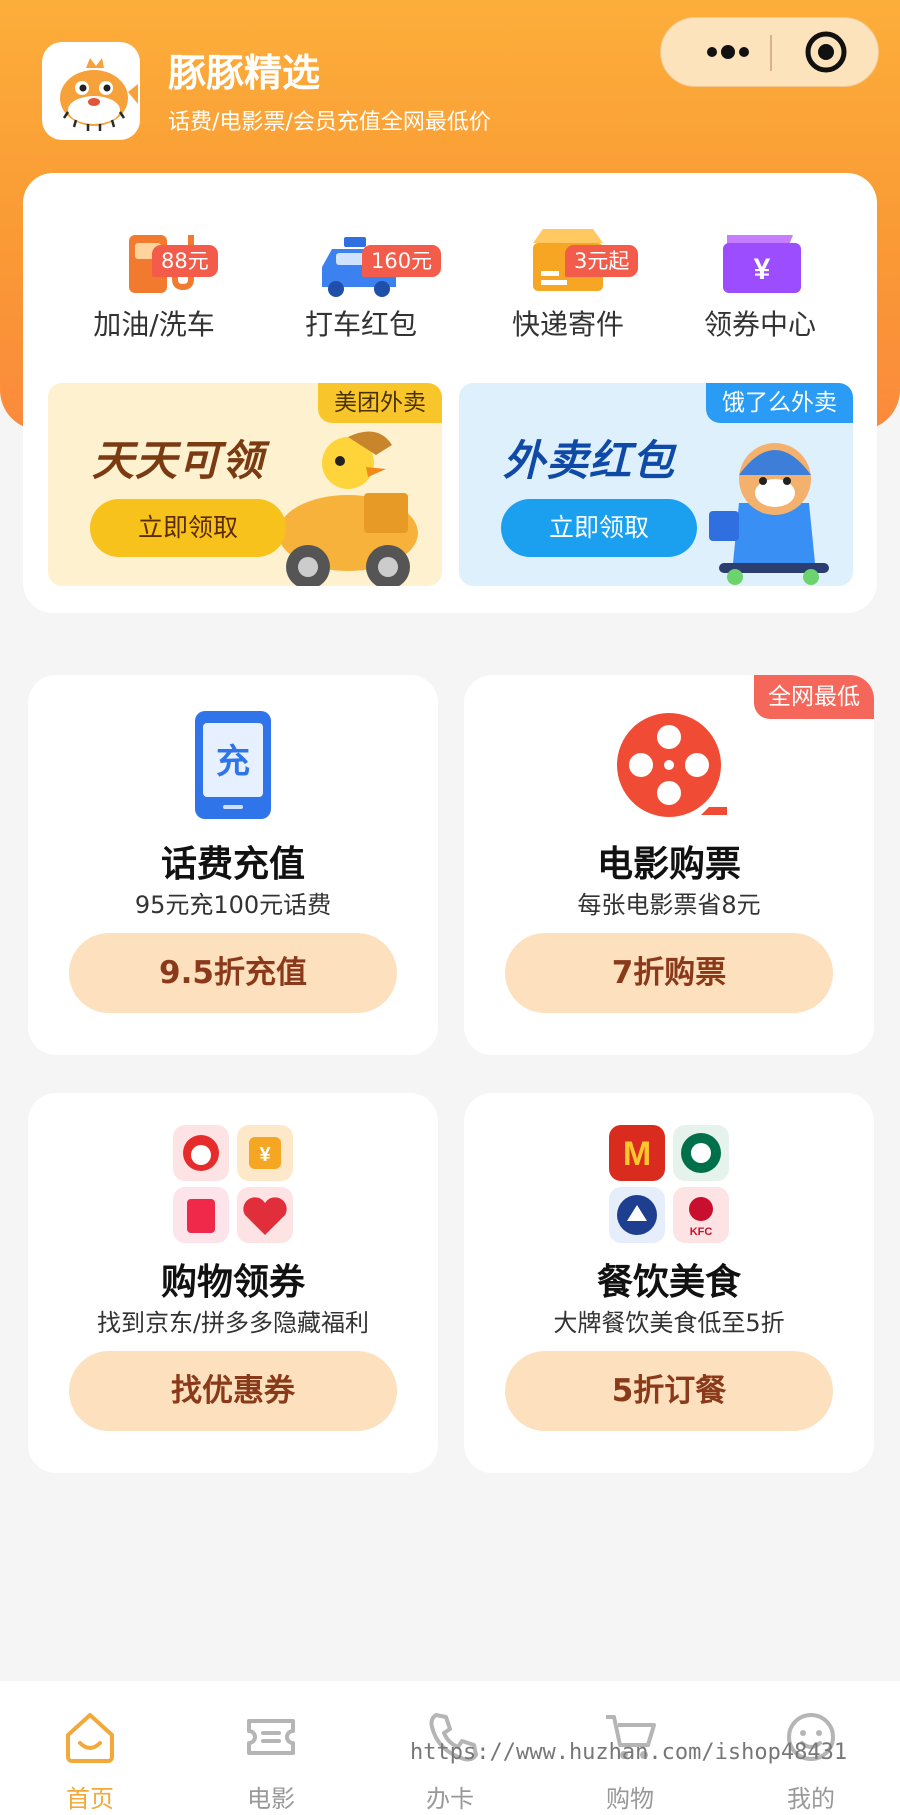  What do you see at coordinates (567, 324) in the screenshot?
I see `express-label: 快递寄件` at bounding box center [567, 324].